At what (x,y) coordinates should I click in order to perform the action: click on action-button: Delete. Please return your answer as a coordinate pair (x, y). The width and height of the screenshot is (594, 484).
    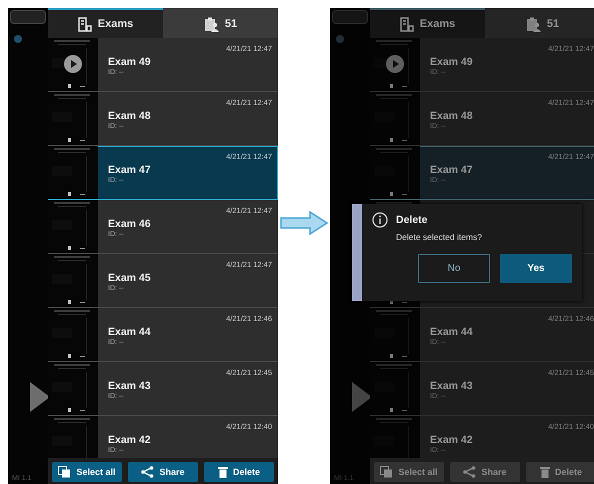
    Looking at the image, I should click on (239, 472).